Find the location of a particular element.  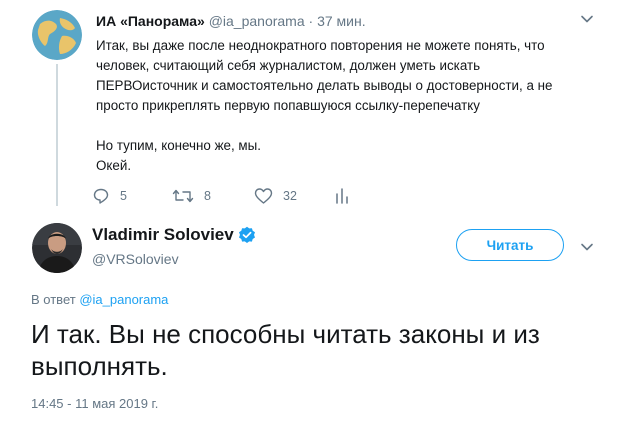

tweet2-handle: @VRSoloviev is located at coordinates (135, 259).